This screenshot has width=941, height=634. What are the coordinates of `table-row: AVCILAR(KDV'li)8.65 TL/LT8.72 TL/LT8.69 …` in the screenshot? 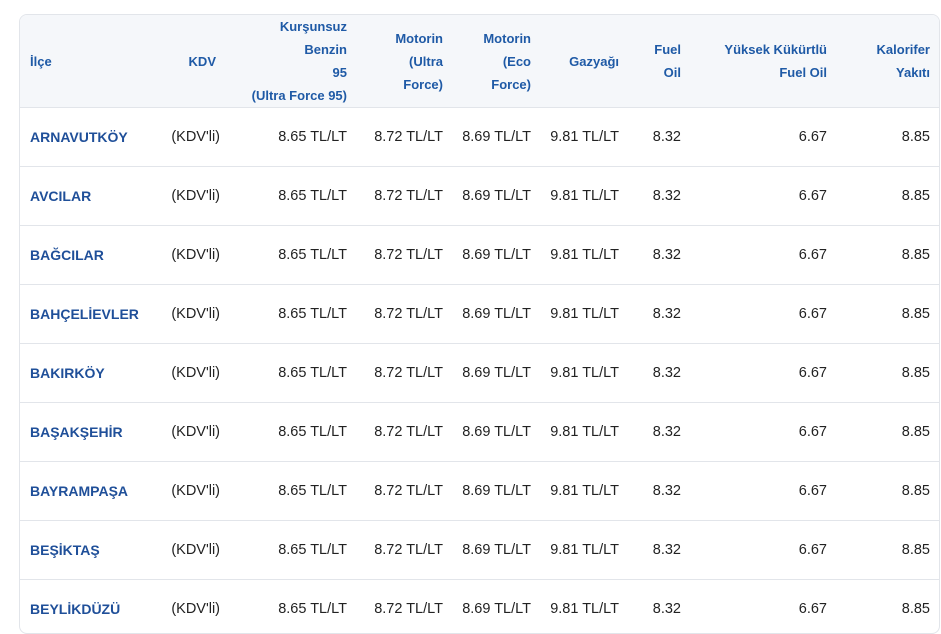 It's located at (480, 196).